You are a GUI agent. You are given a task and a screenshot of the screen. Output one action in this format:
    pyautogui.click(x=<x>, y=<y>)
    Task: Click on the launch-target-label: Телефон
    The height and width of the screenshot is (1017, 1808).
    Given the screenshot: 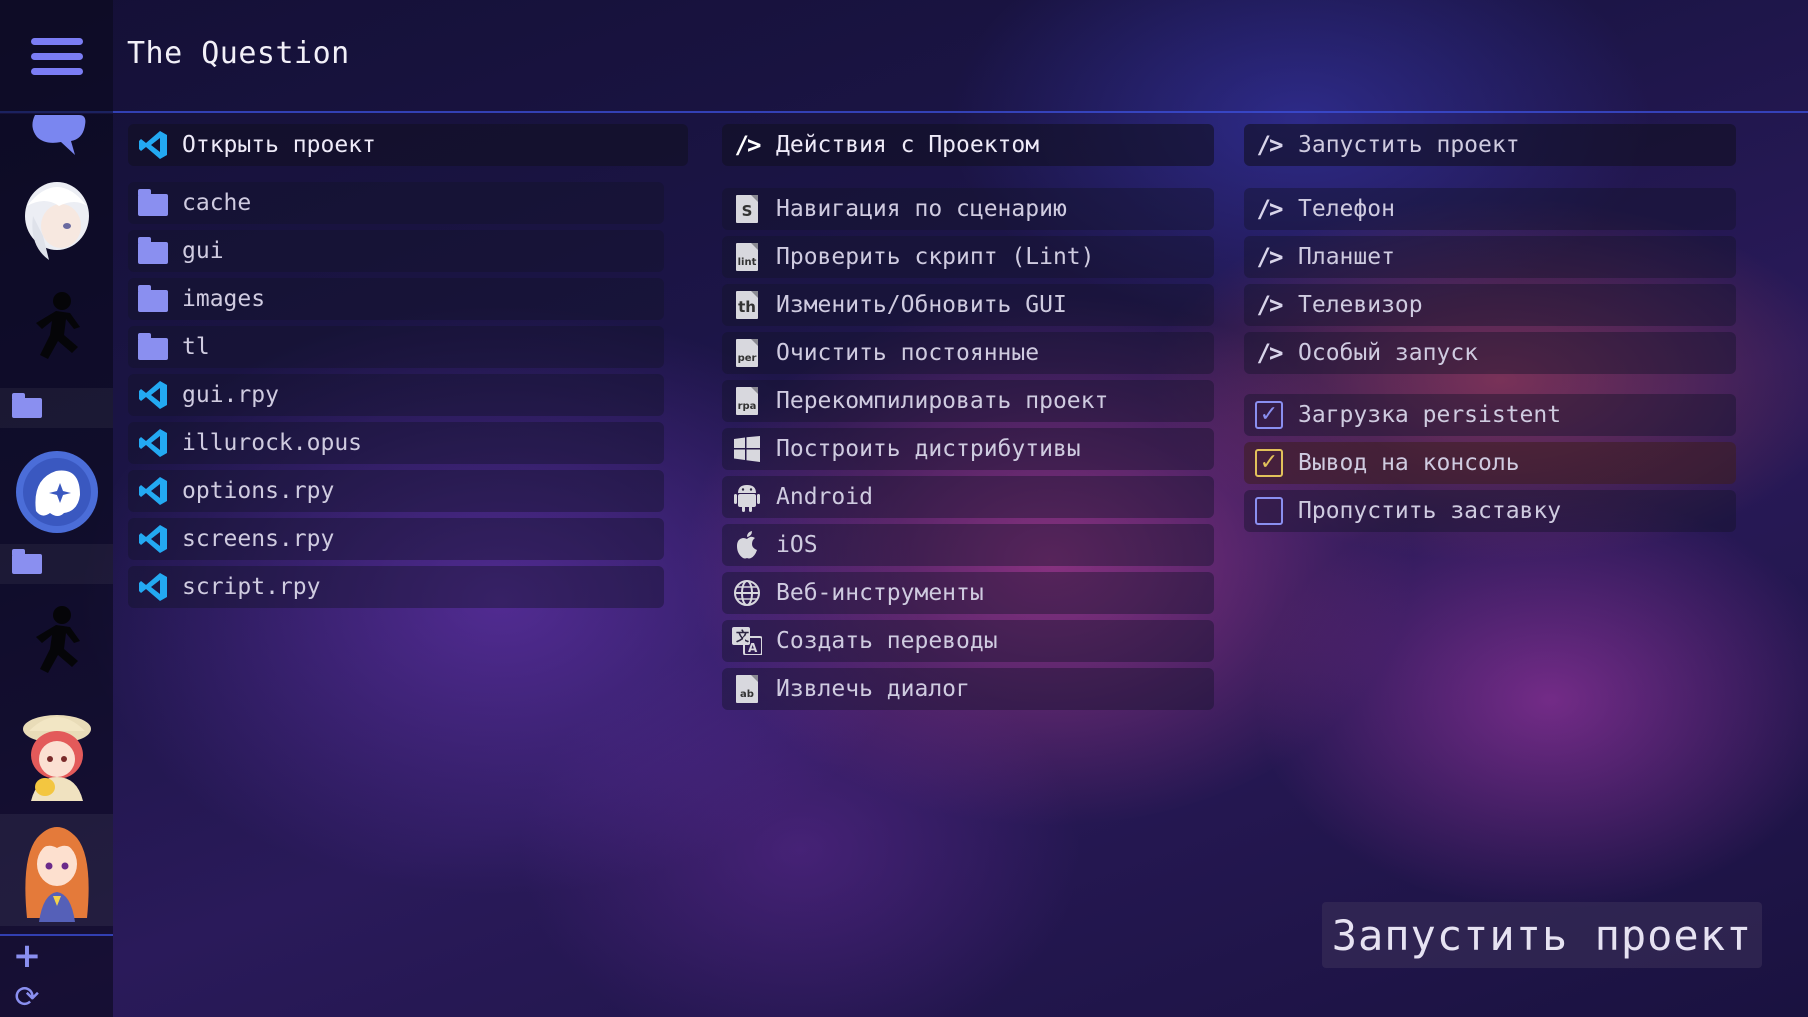 What is the action you would take?
    pyautogui.click(x=1346, y=209)
    